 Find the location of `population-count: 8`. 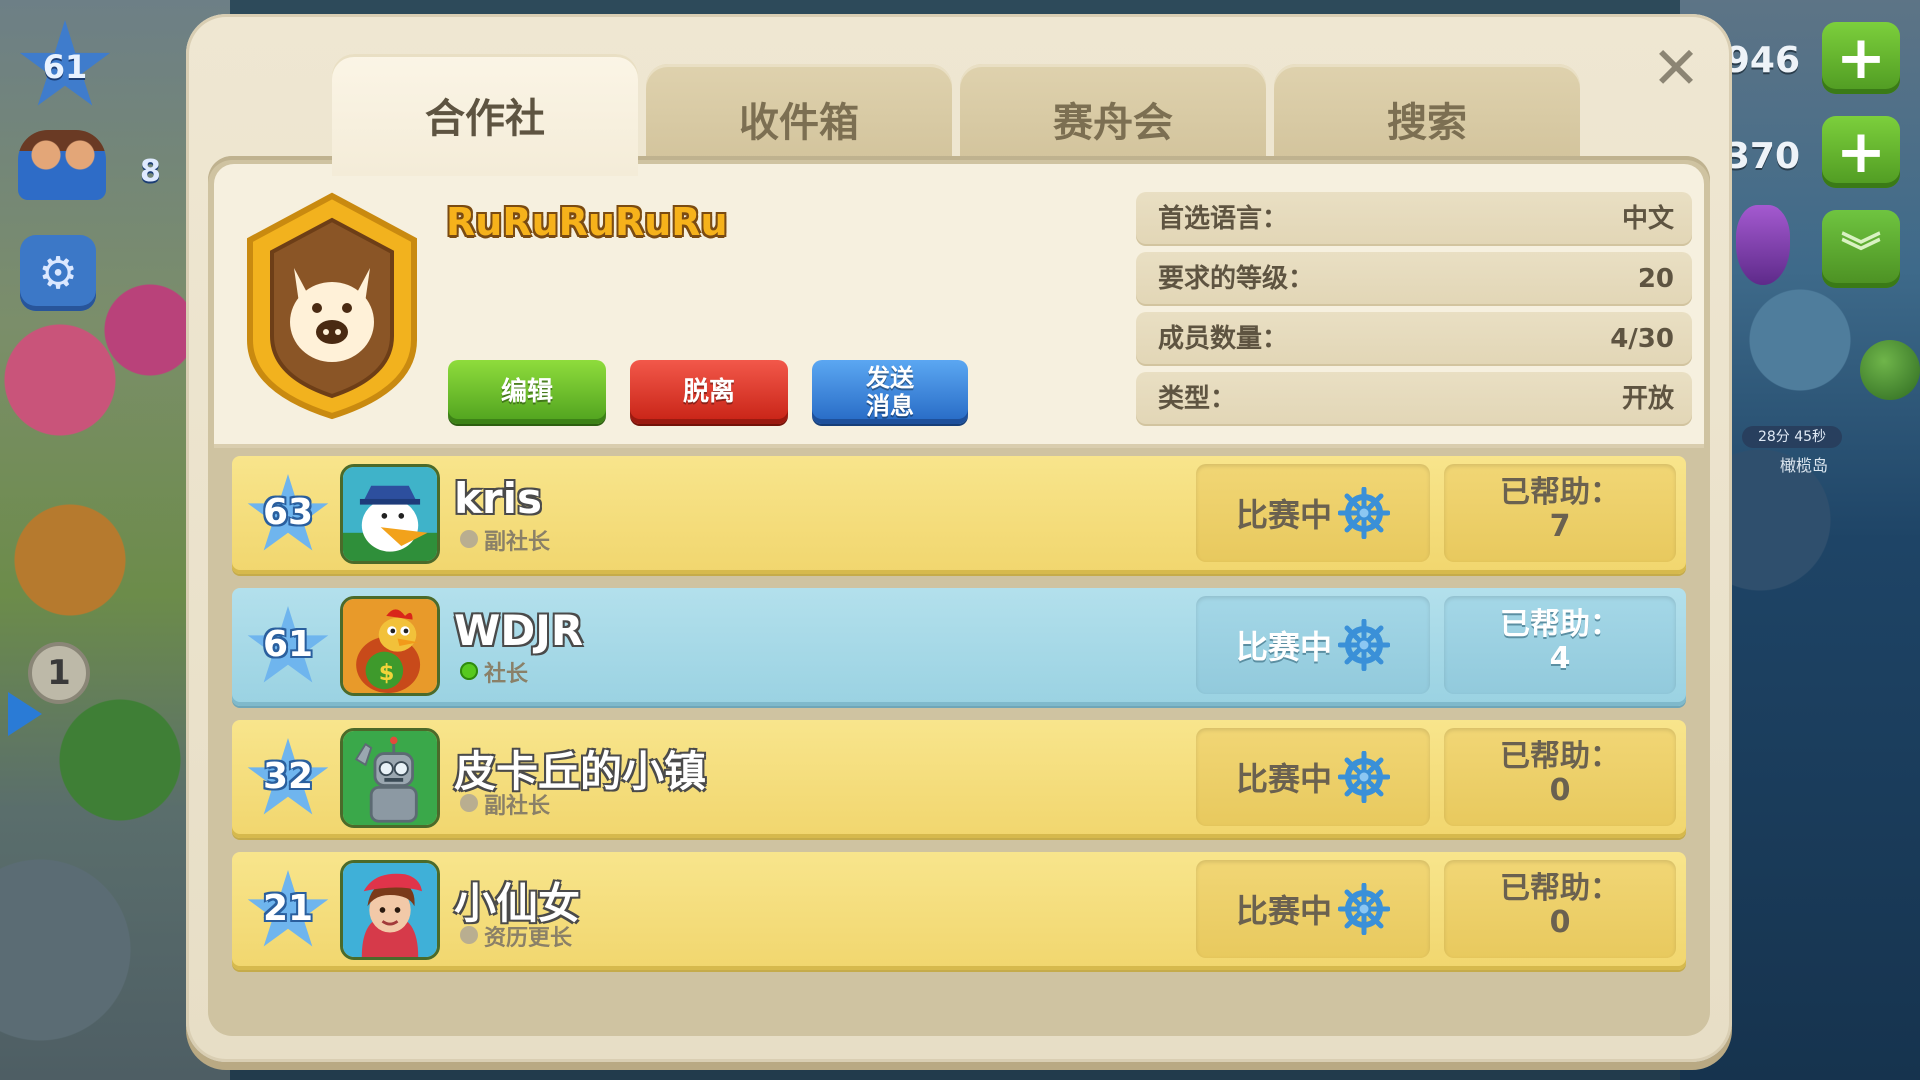

population-count: 8 is located at coordinates (150, 171).